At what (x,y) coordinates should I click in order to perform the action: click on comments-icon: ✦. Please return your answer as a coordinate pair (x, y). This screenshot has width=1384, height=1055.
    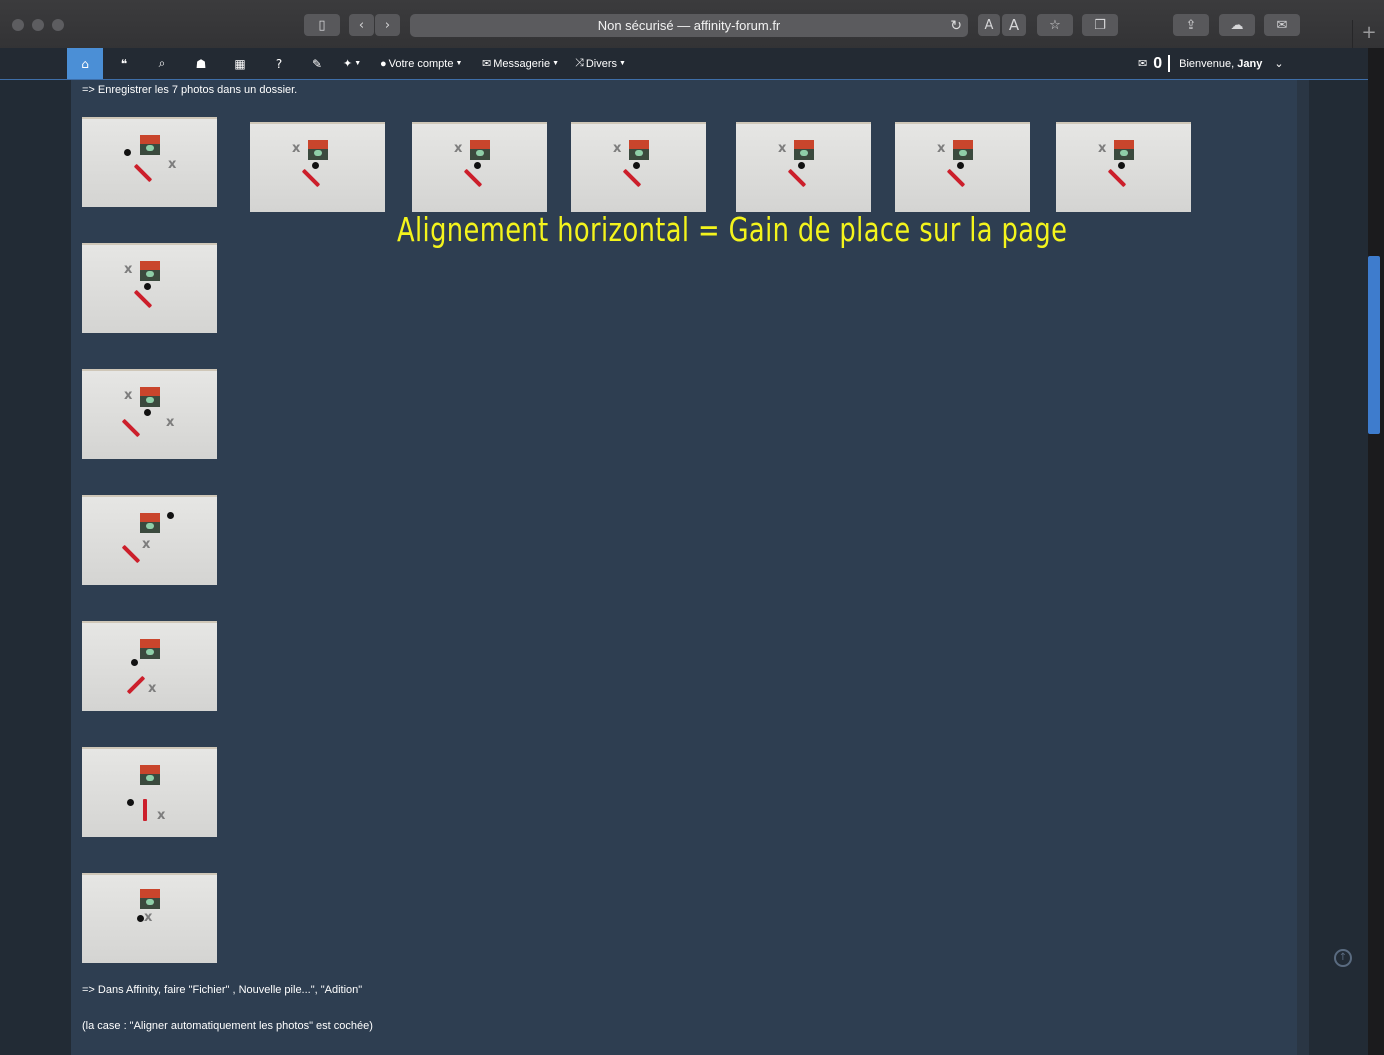
    Looking at the image, I should click on (348, 64).